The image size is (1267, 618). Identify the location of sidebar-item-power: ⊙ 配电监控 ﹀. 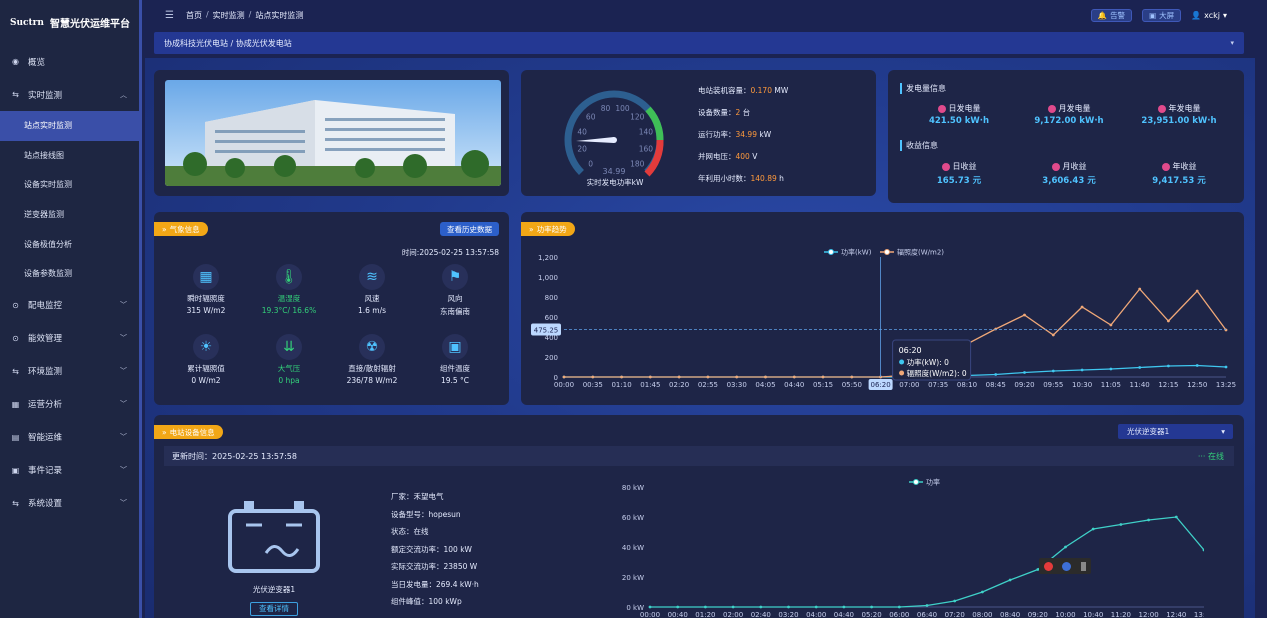
(69, 305).